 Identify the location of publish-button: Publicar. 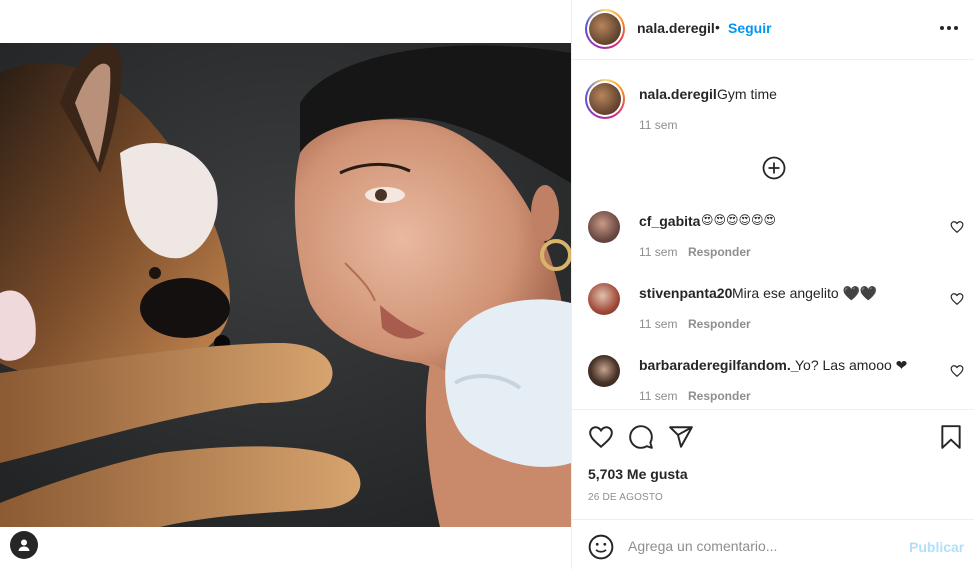
(936, 547).